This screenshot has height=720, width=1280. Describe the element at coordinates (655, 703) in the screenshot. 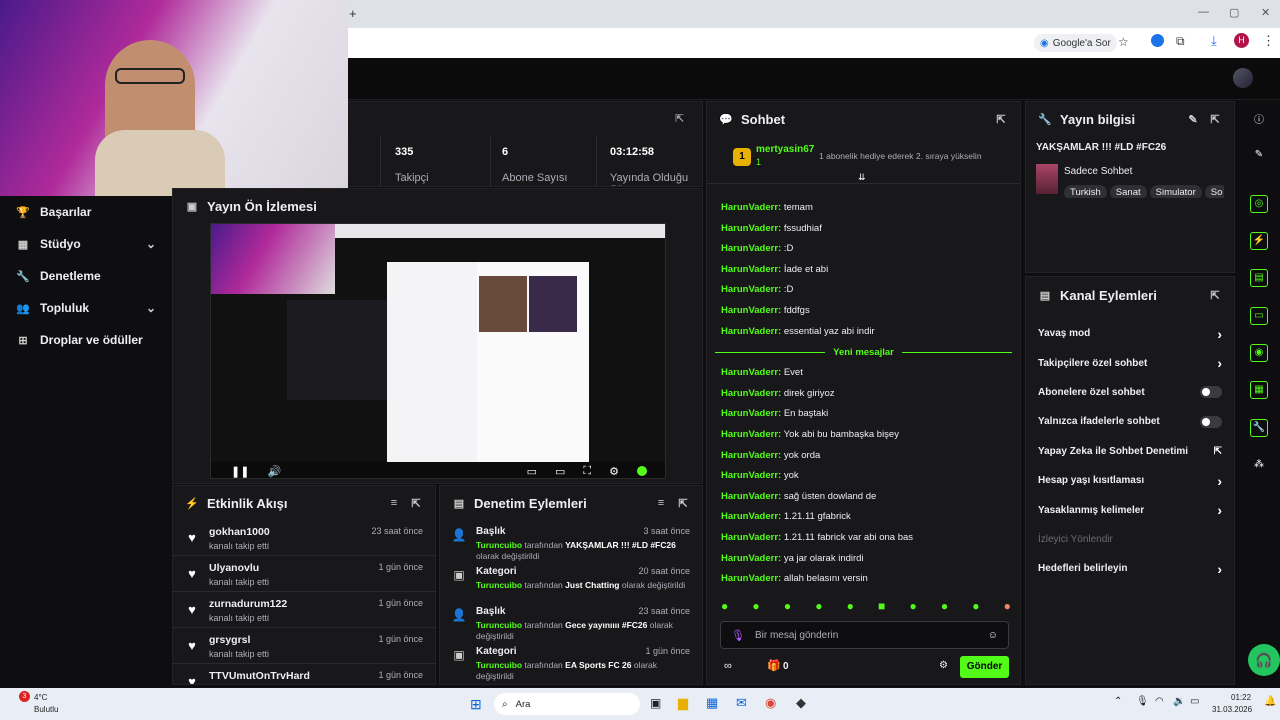

I see `task-view-icon: ▣` at that location.